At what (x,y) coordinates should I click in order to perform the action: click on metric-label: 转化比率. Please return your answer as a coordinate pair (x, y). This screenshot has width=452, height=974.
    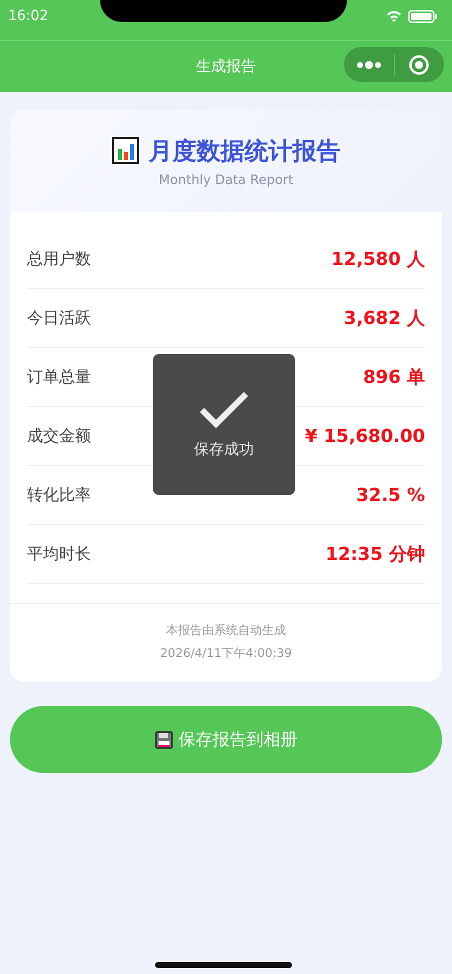
    Looking at the image, I should click on (59, 495).